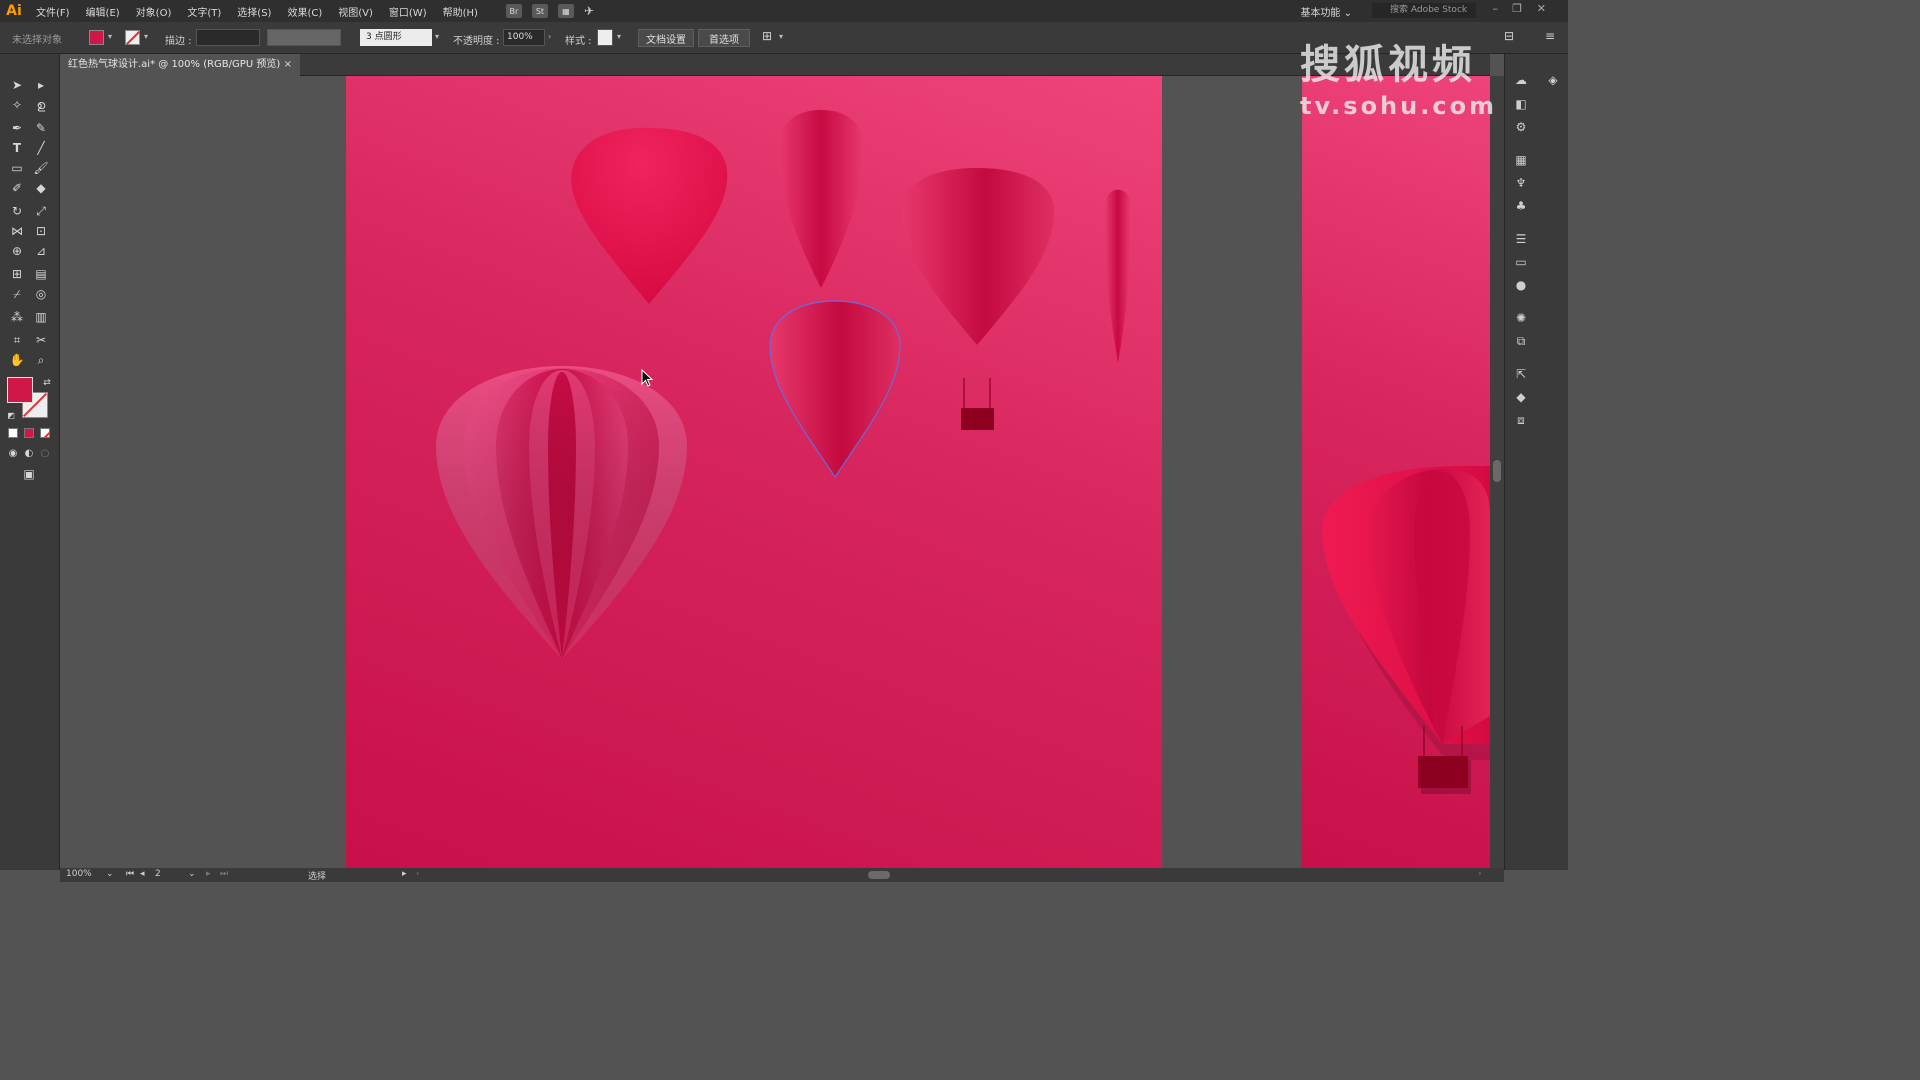  What do you see at coordinates (1521, 341) in the screenshot?
I see `pathfinder-icon: ⧉` at bounding box center [1521, 341].